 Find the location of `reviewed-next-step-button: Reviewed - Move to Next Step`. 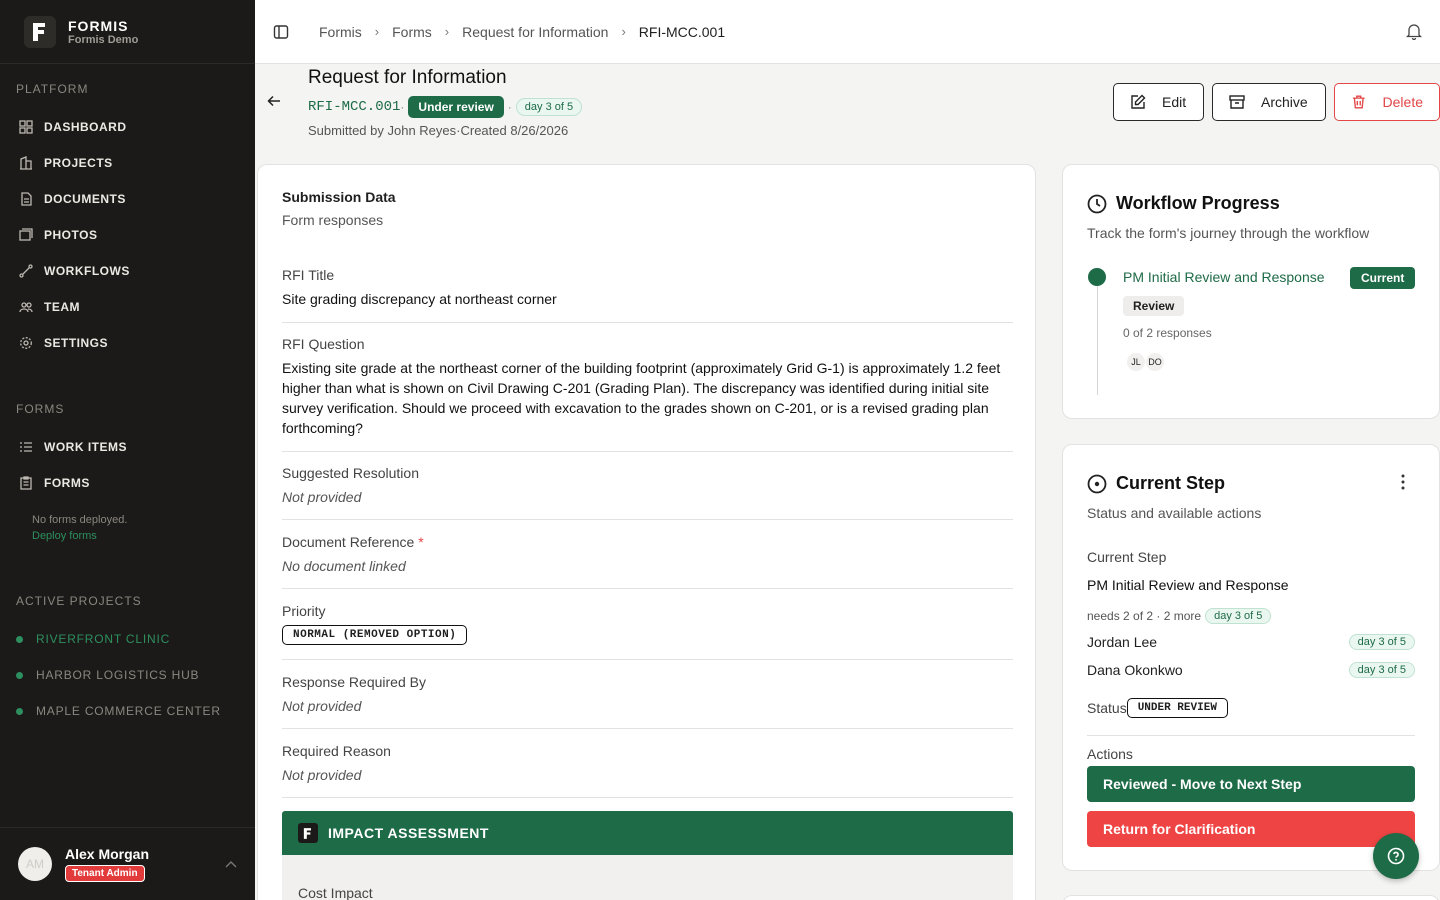

reviewed-next-step-button: Reviewed - Move to Next Step is located at coordinates (1251, 784).